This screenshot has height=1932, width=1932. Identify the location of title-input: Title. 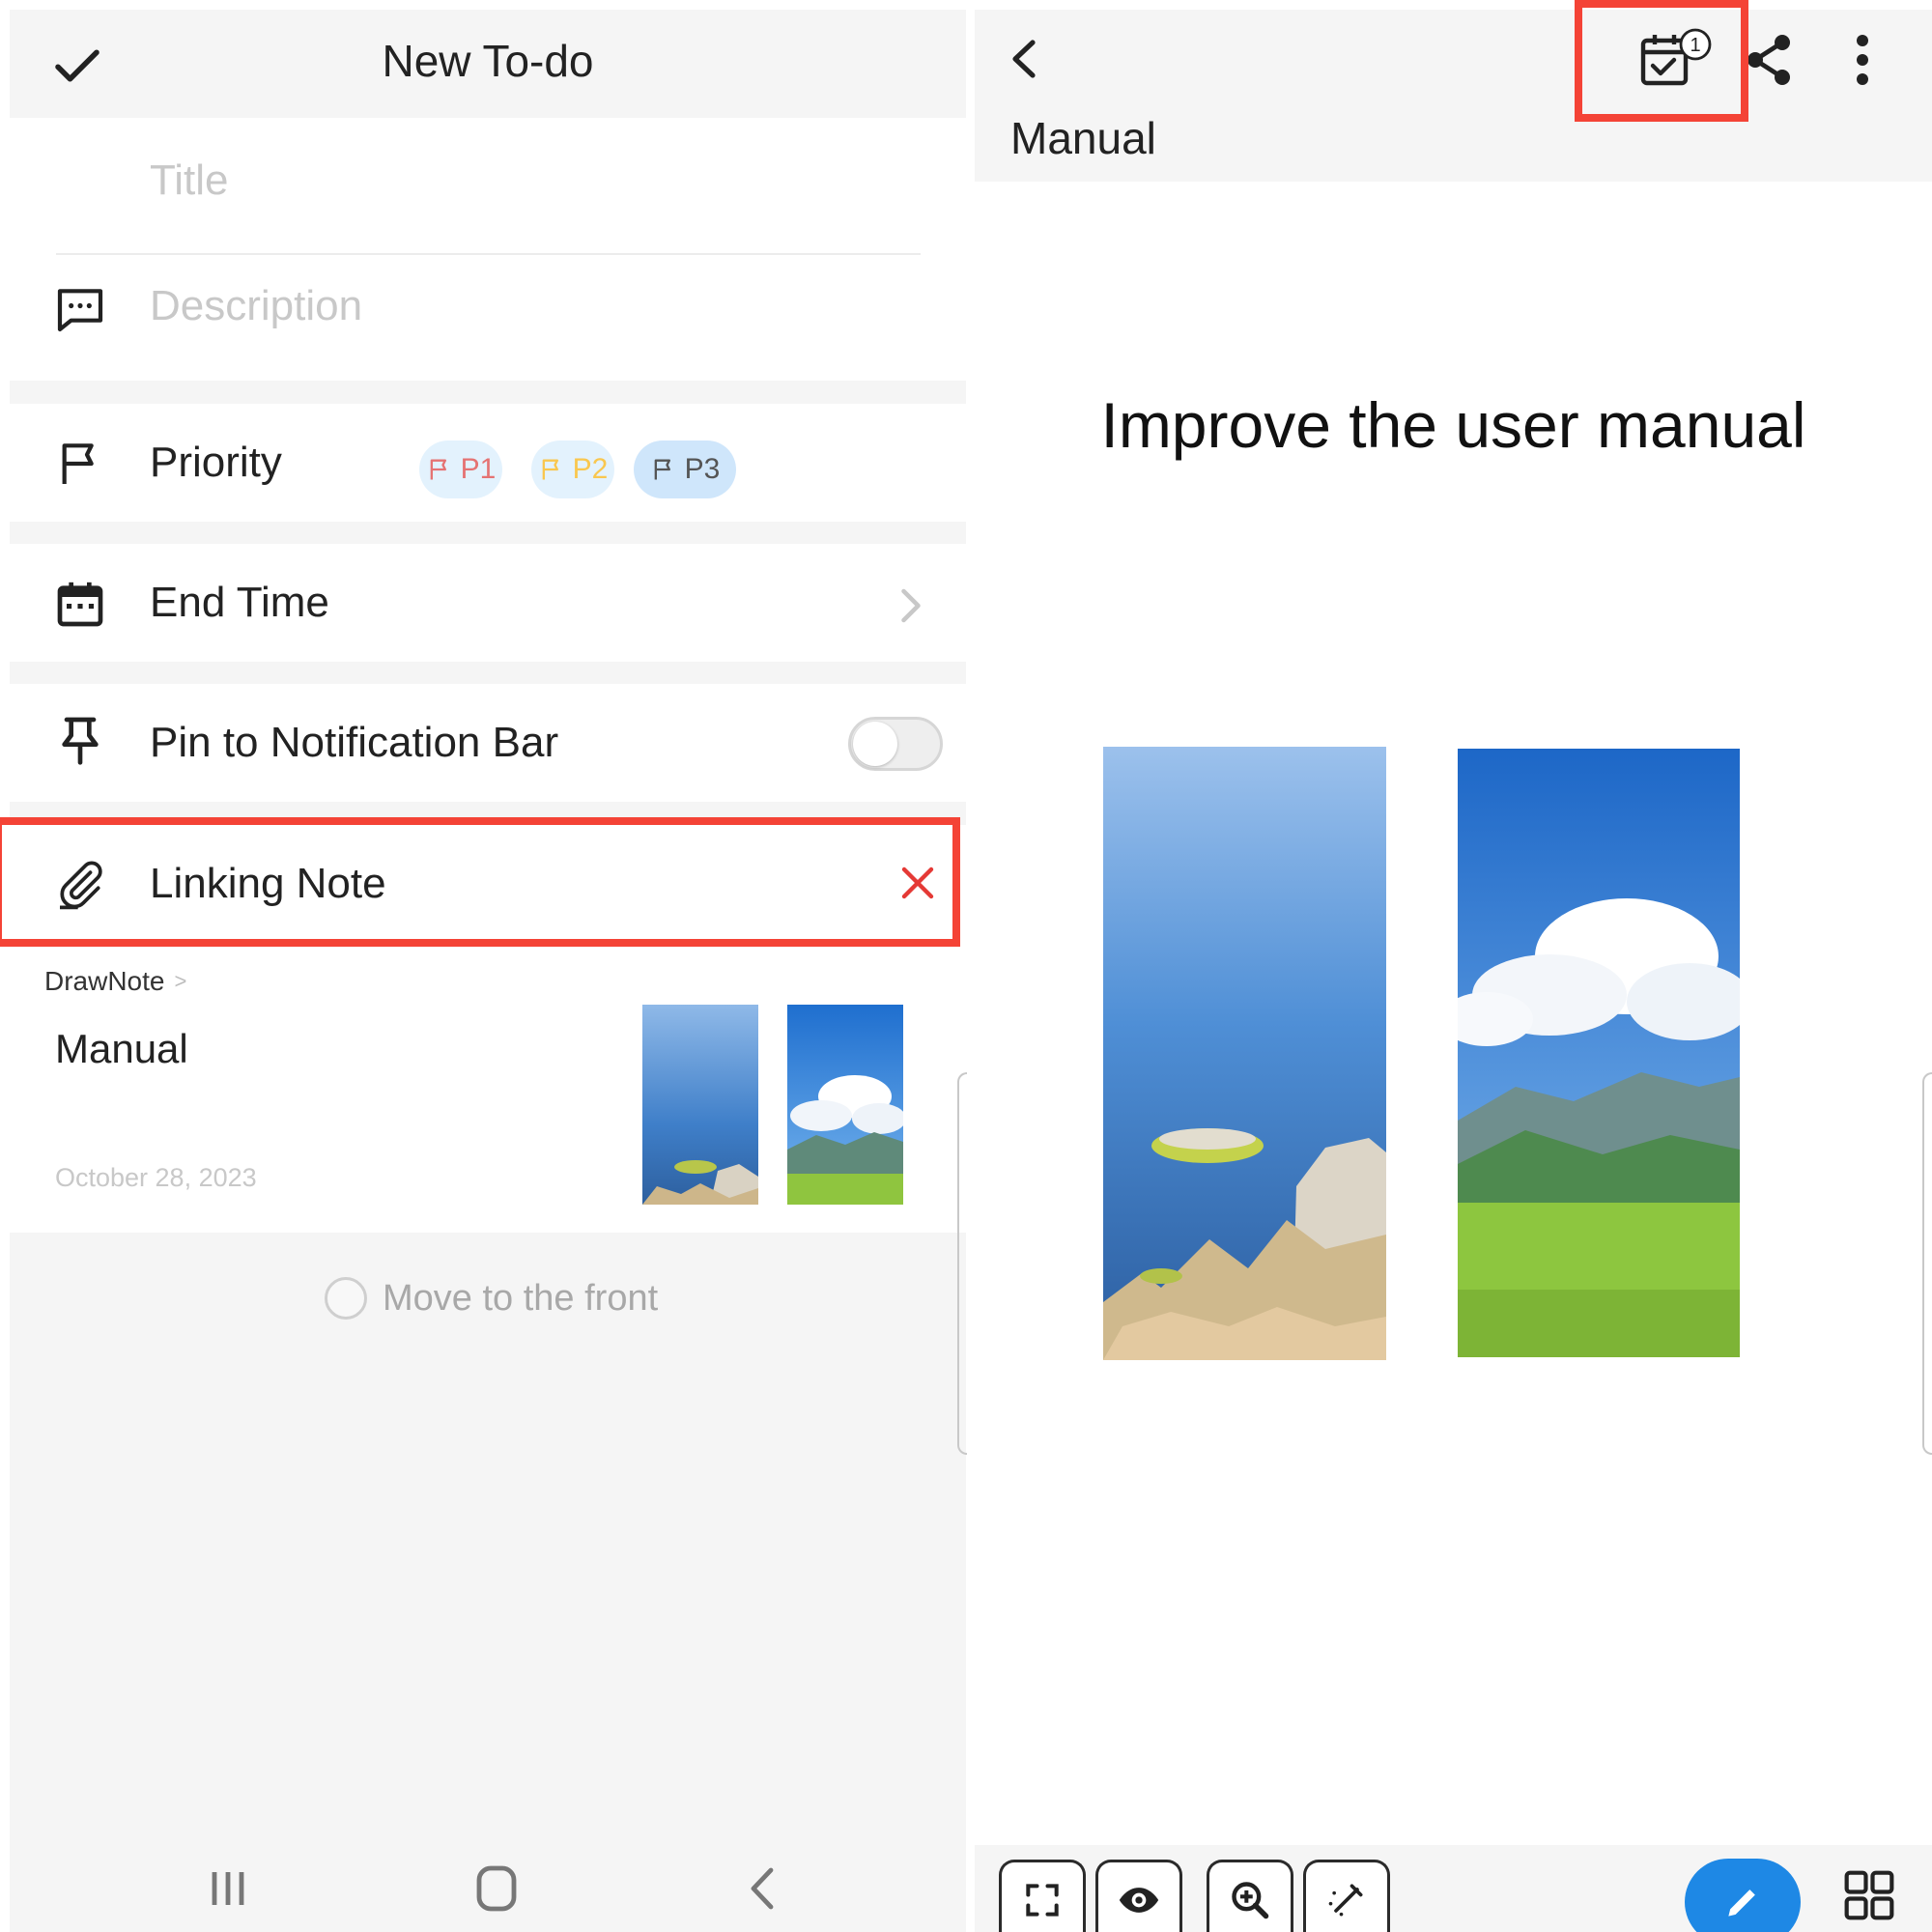
(189, 180).